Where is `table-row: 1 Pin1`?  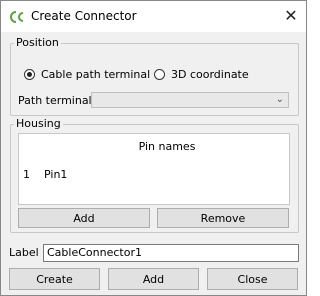 table-row: 1 Pin1 is located at coordinates (154, 174).